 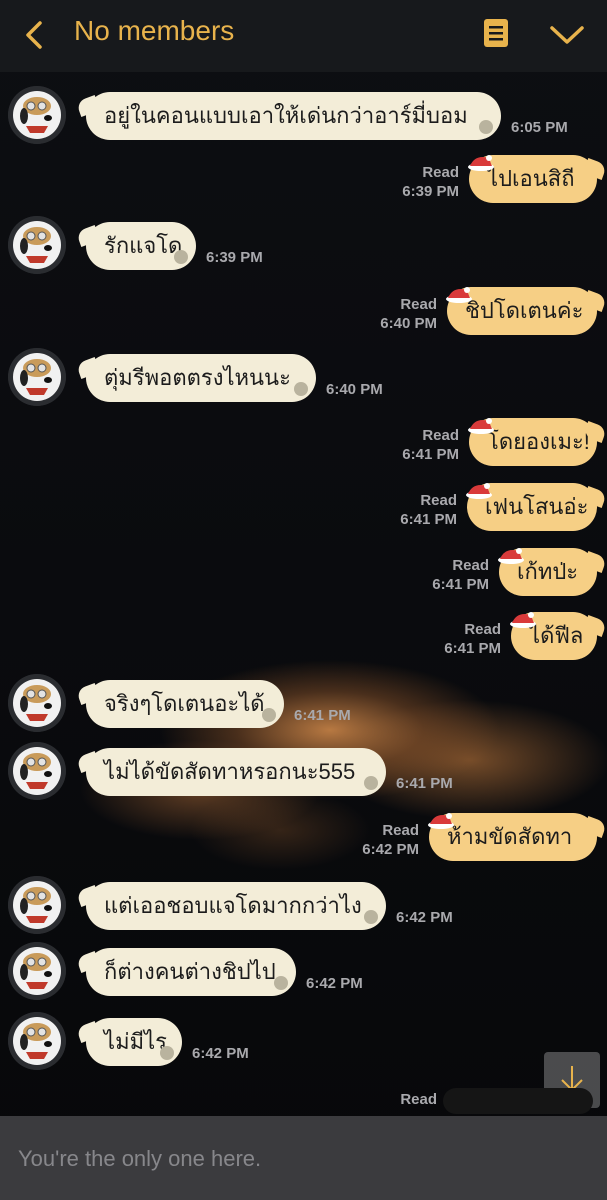 I want to click on outgoing-message: ชิปโดเตนค่ะ Read 6:40 PM, so click(x=303, y=315).